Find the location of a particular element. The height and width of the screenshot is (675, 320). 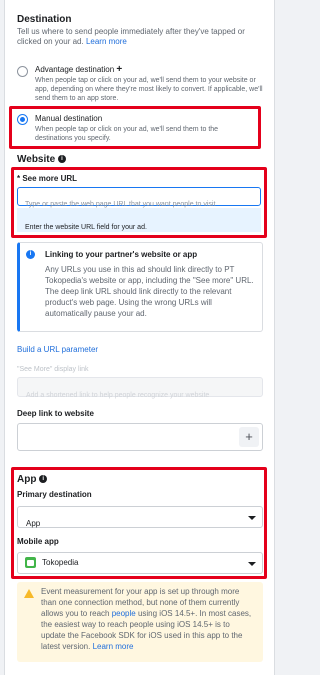

website-title: Website i is located at coordinates (41, 159).